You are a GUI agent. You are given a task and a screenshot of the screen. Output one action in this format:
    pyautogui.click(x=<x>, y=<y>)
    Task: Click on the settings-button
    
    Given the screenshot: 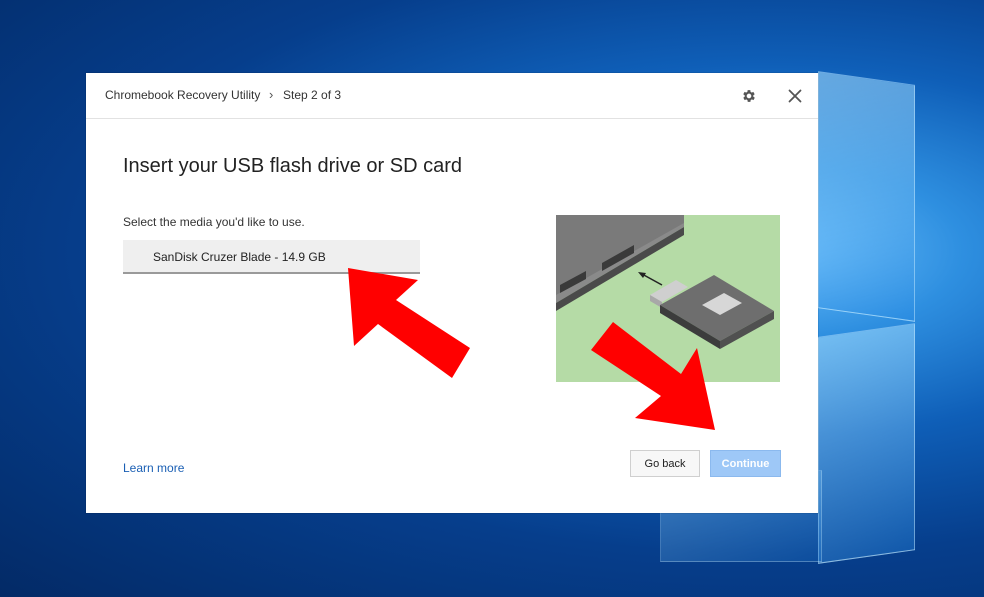 What is the action you would take?
    pyautogui.click(x=749, y=96)
    